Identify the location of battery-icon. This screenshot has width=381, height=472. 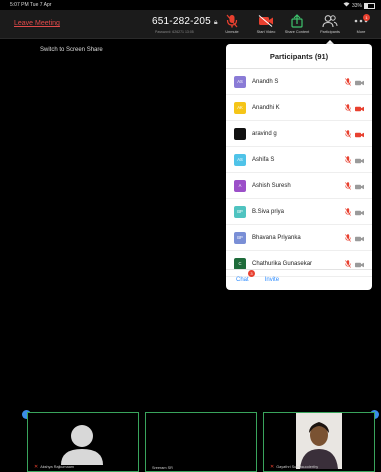
(369, 5).